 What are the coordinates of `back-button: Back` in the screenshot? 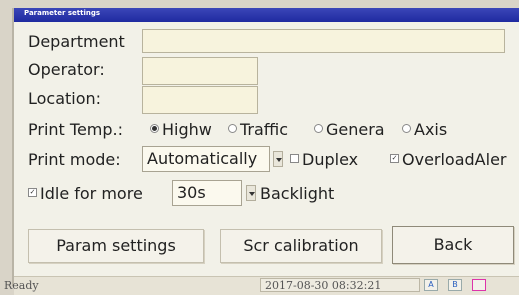 It's located at (453, 245).